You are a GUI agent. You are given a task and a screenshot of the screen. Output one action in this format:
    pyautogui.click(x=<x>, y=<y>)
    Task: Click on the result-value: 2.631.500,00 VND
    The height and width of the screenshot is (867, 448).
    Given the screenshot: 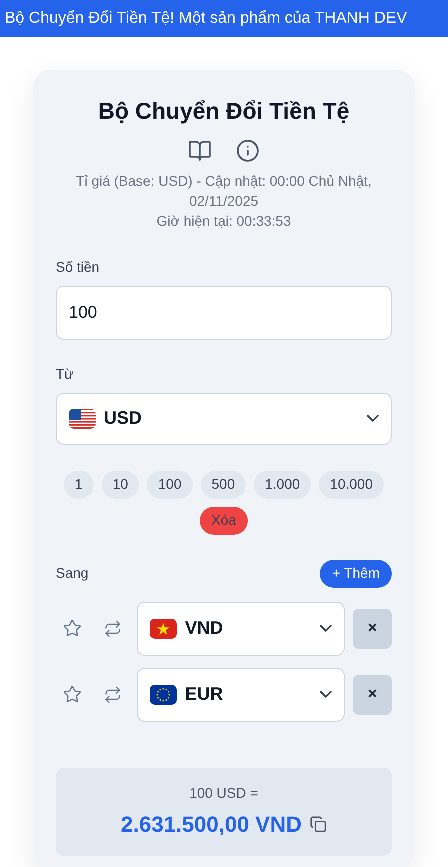 What is the action you would take?
    pyautogui.click(x=211, y=824)
    